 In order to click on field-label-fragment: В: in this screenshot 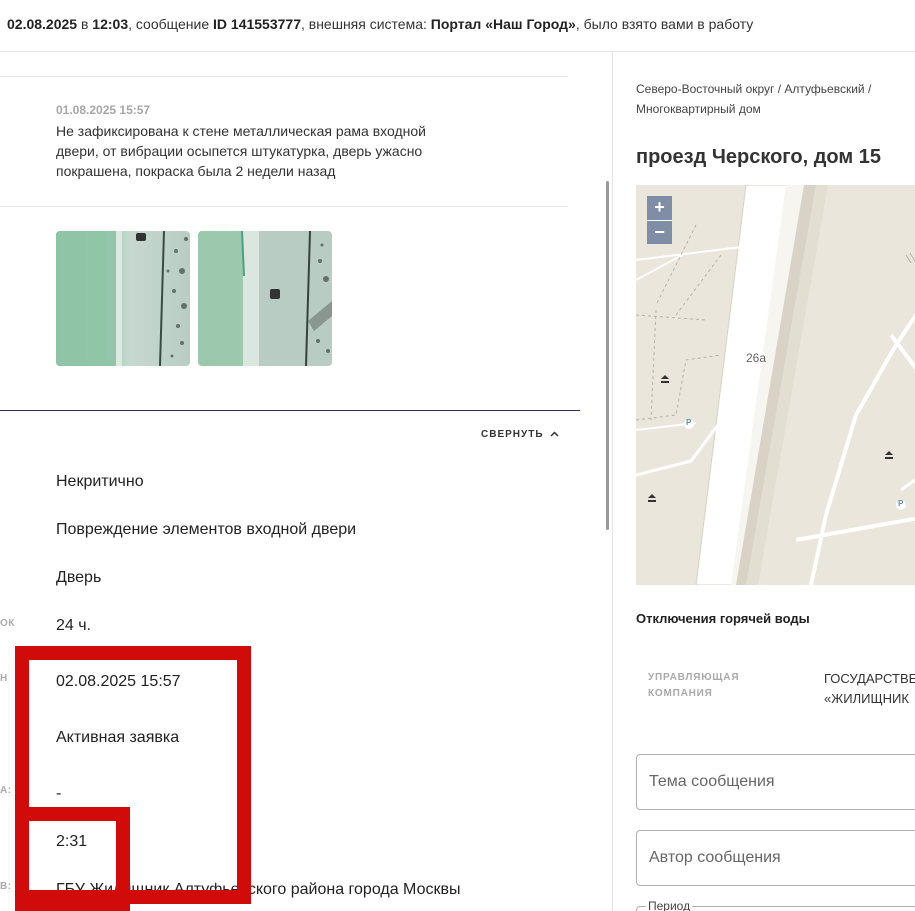, I will do `click(6, 886)`.